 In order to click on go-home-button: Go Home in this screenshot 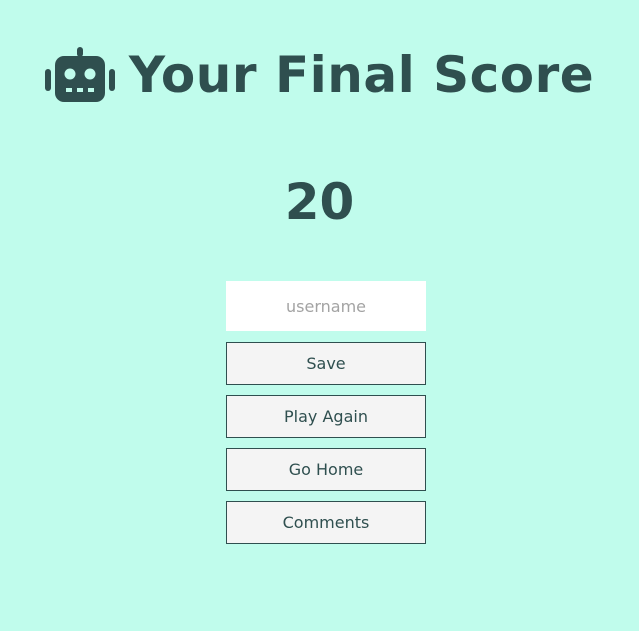, I will do `click(326, 469)`.